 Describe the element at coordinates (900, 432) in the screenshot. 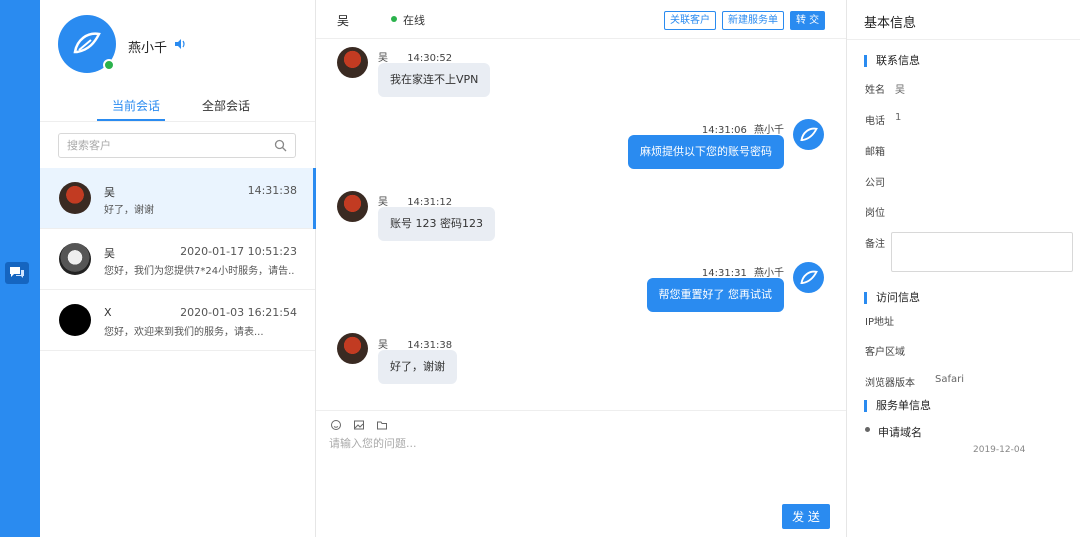

I see `ticket-label: 申请域名` at that location.